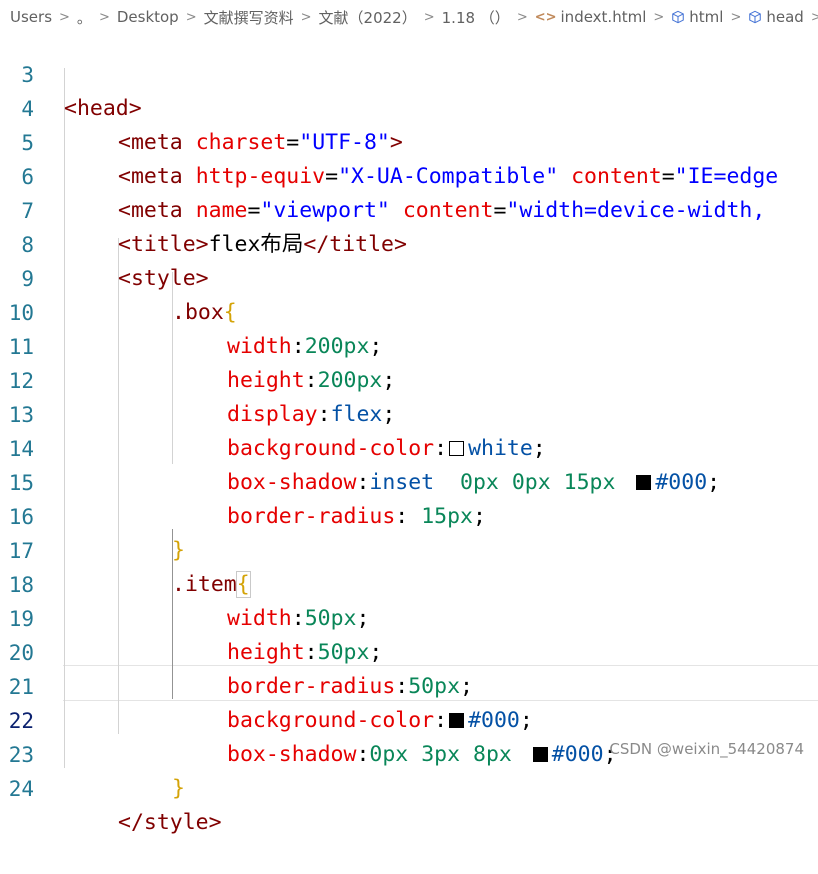  I want to click on code-line: 9 .box{, so click(409, 276).